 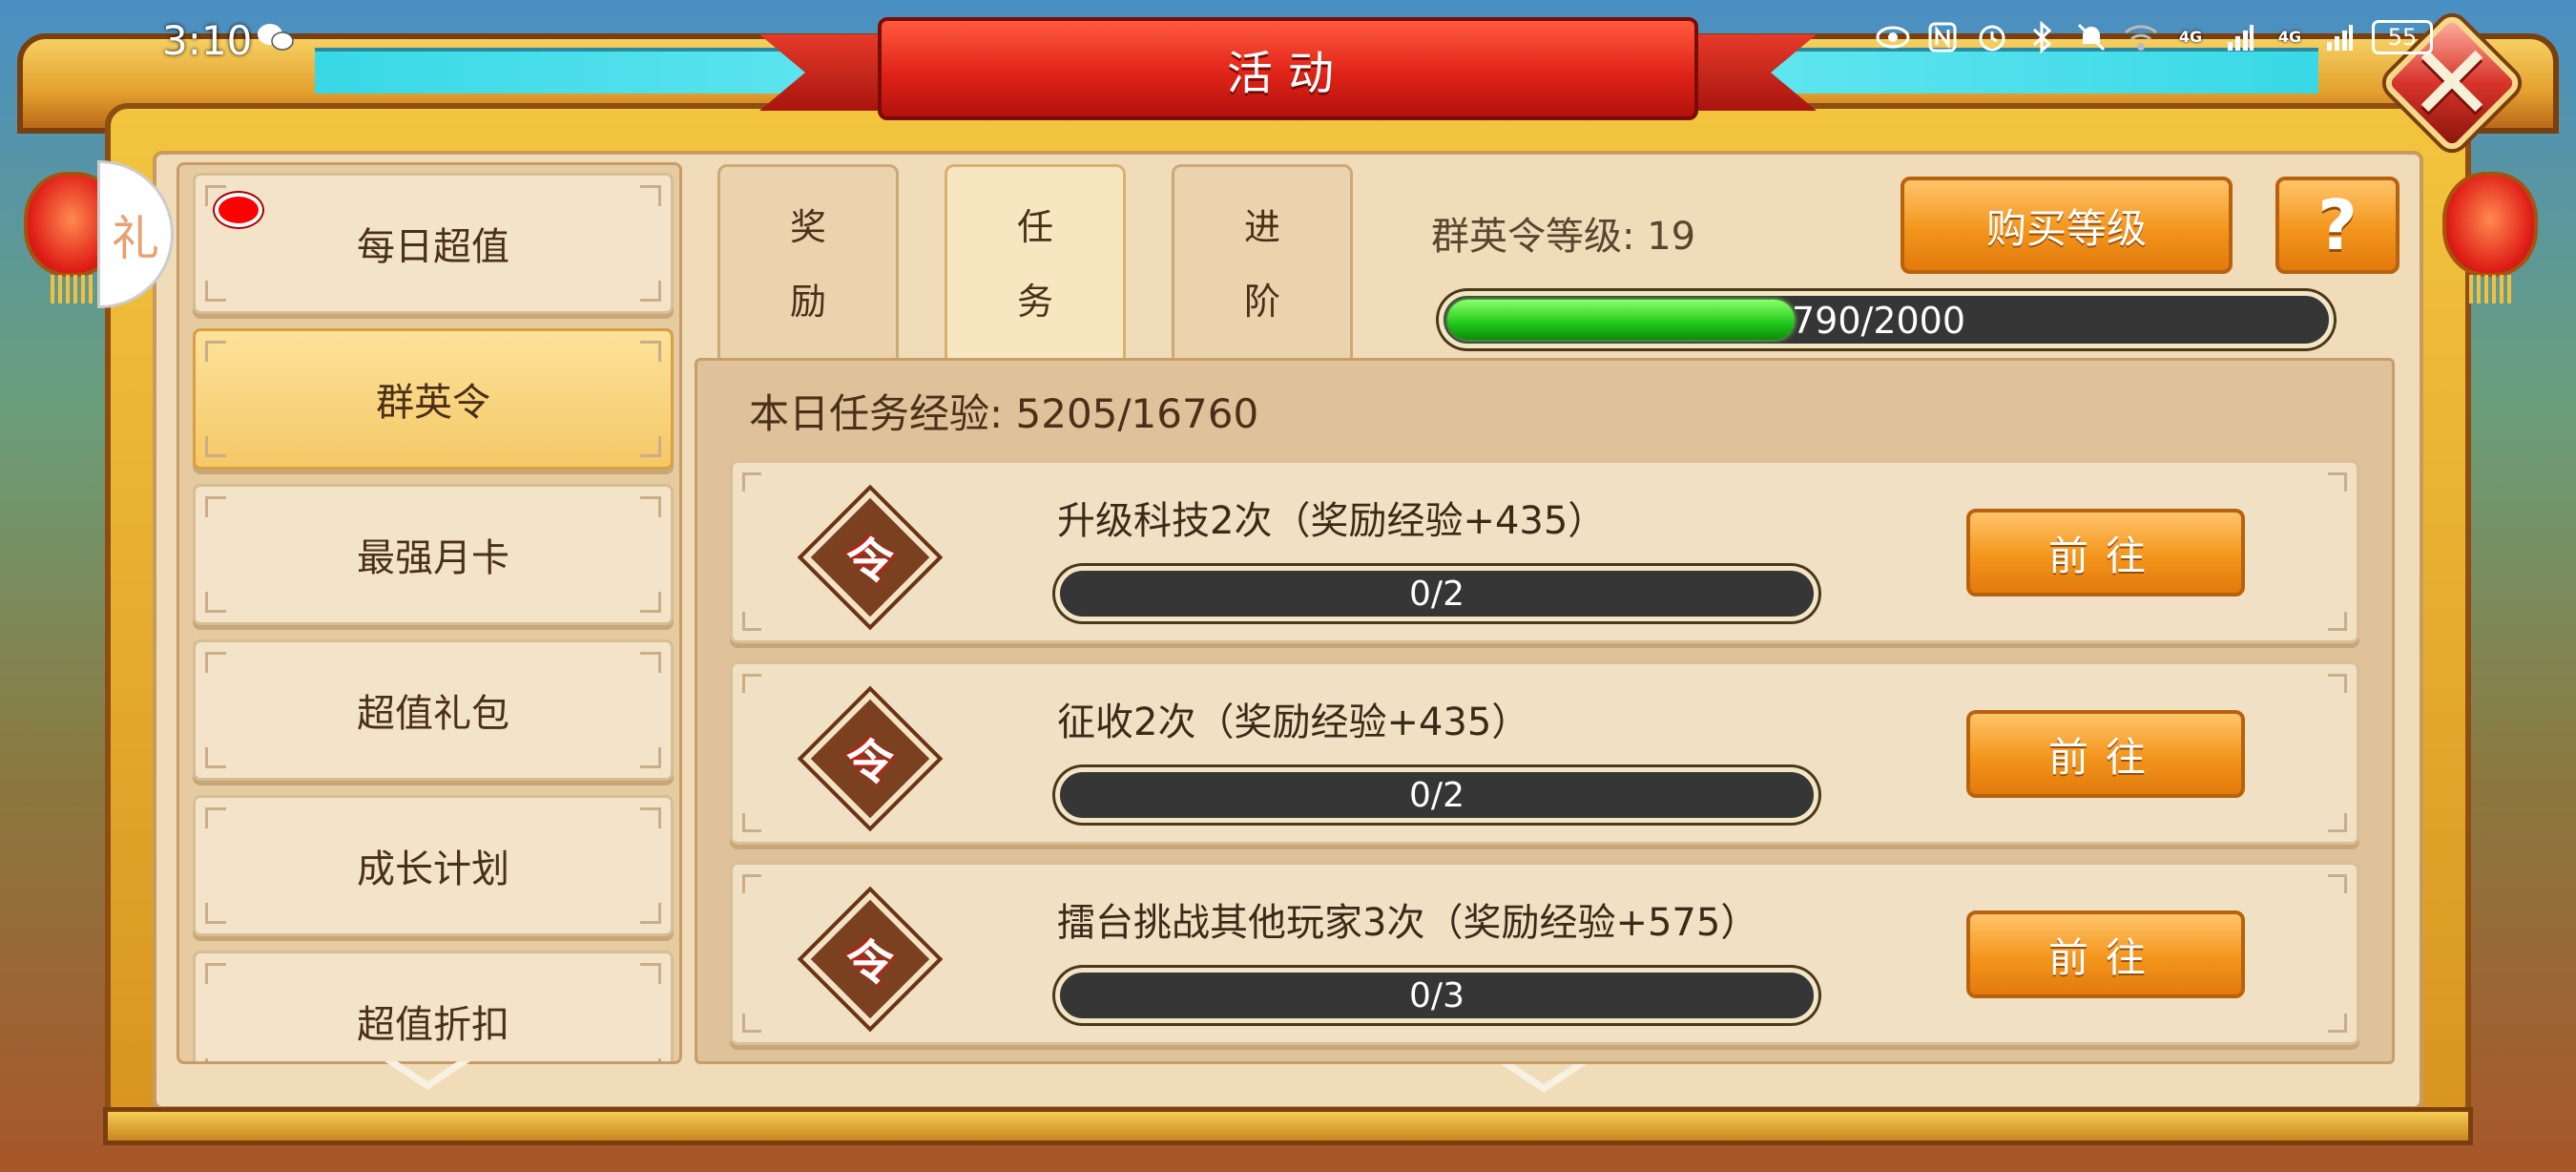 What do you see at coordinates (2289, 37) in the screenshot?
I see `network-type-2: 4G` at bounding box center [2289, 37].